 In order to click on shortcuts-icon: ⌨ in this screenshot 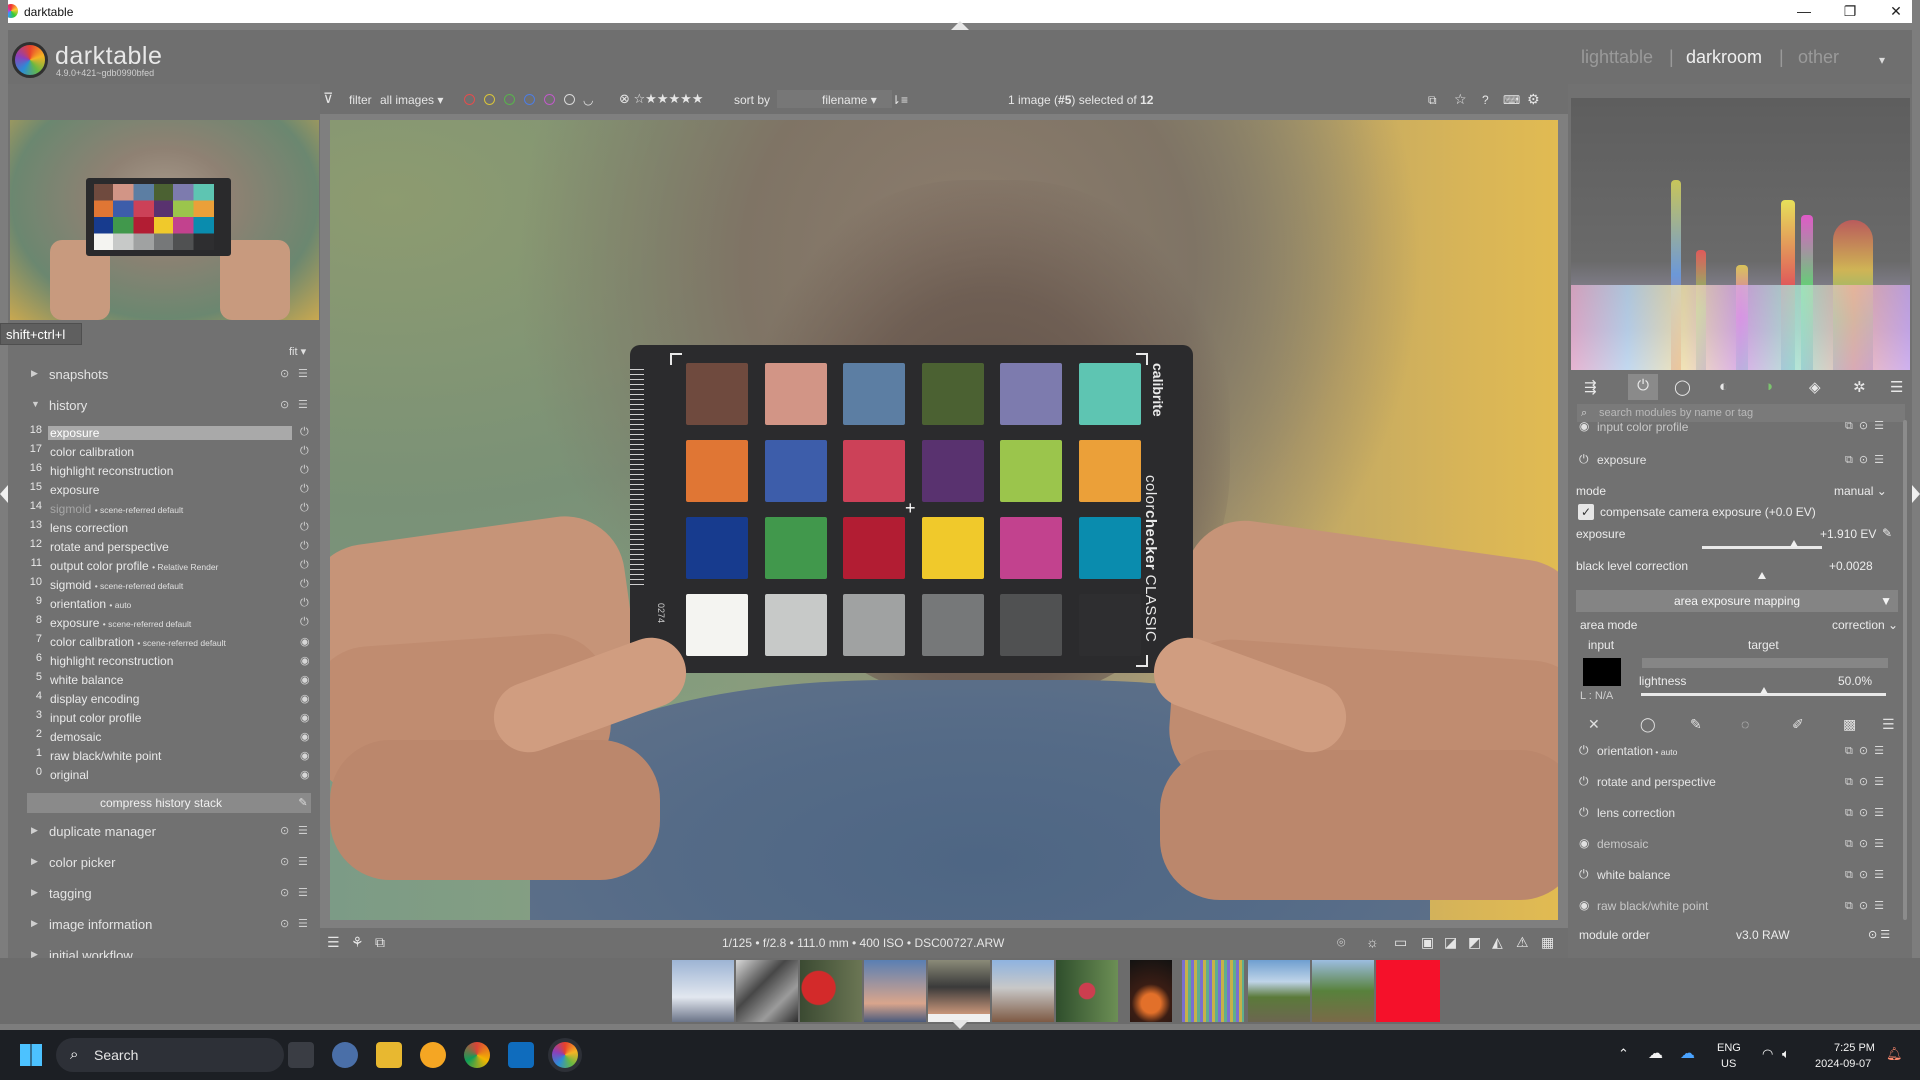, I will do `click(1511, 100)`.